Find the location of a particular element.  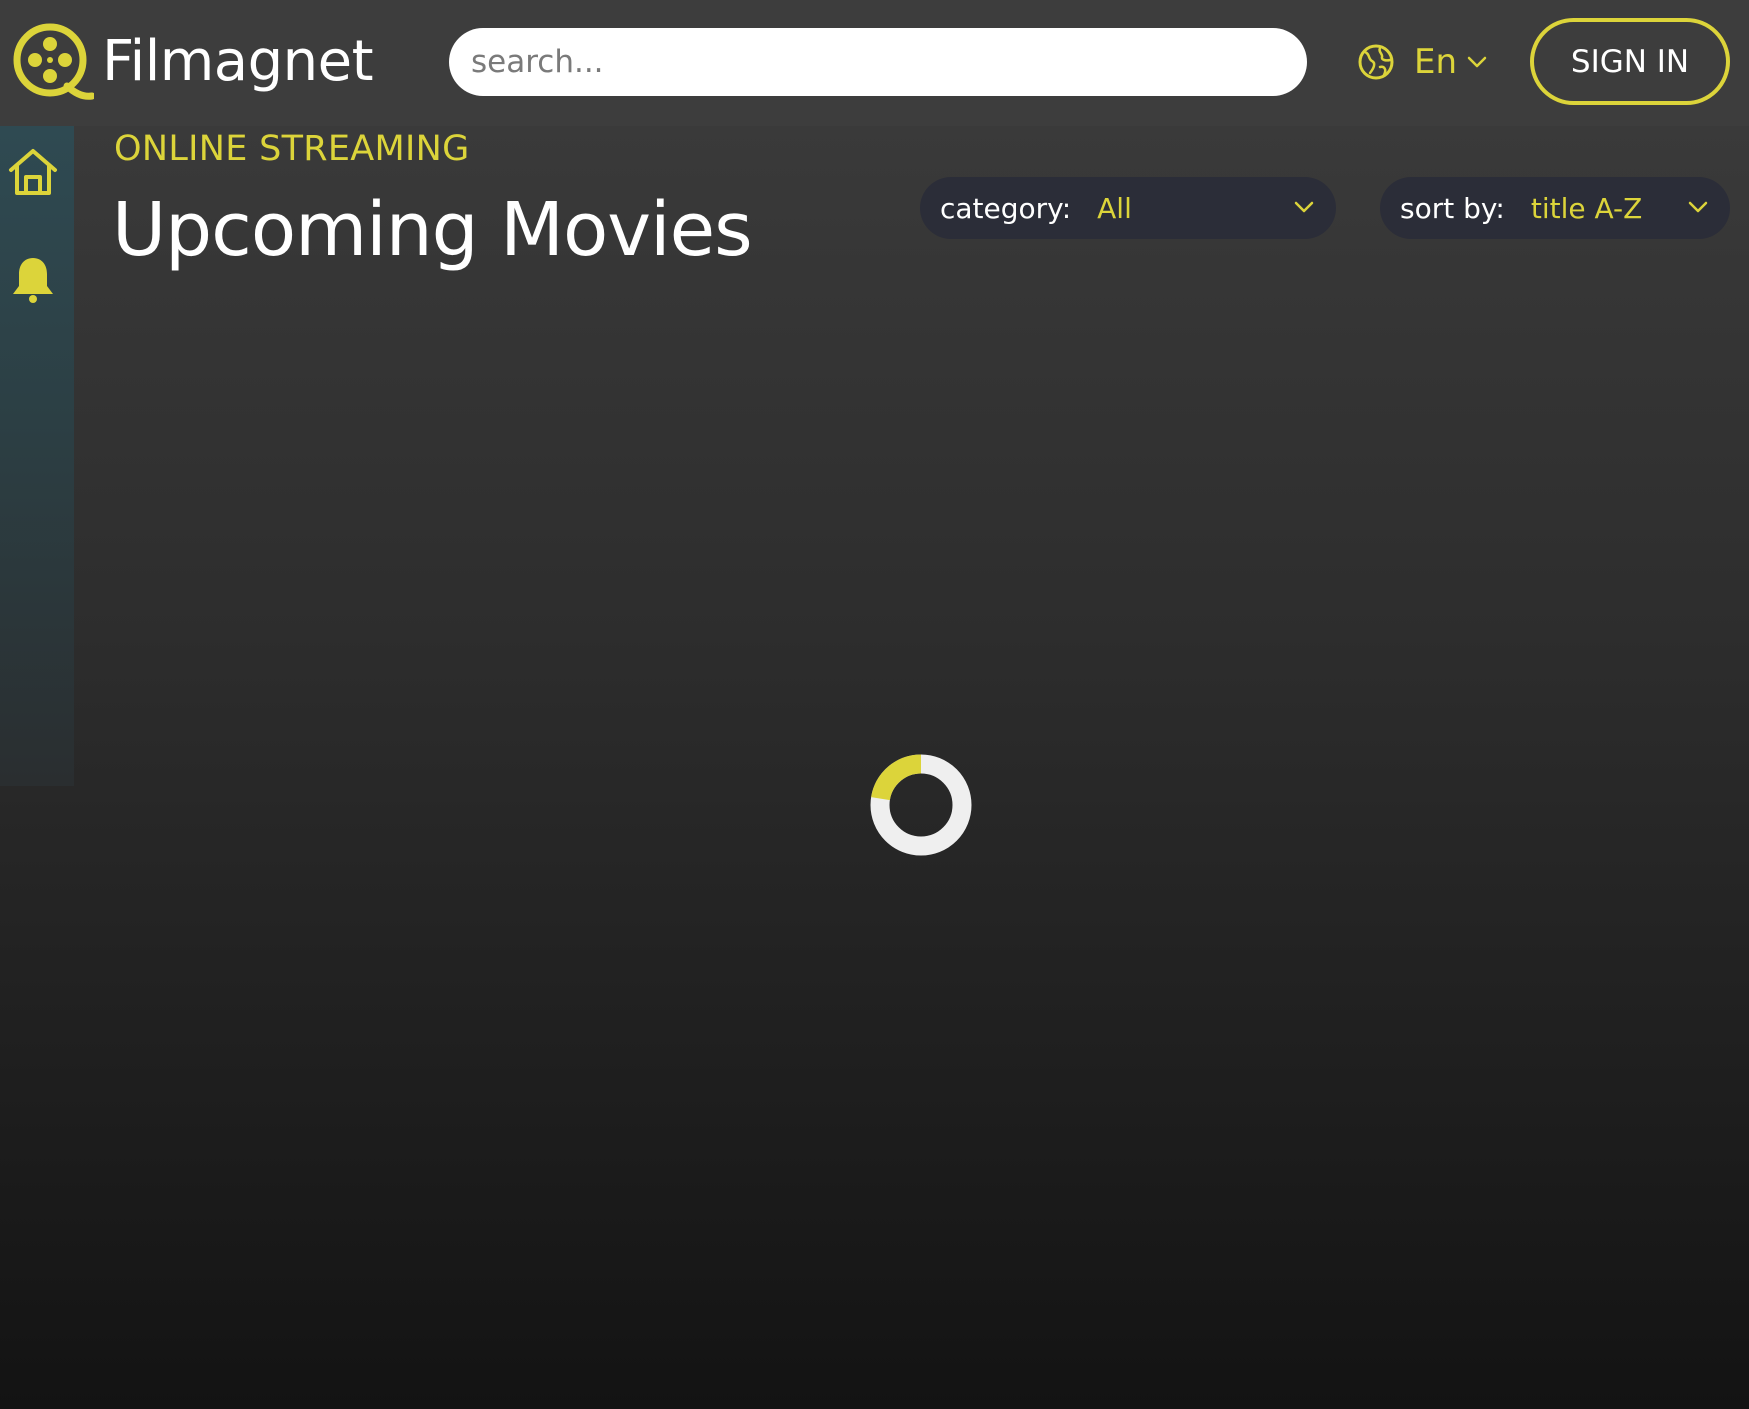

search-input is located at coordinates (878, 62).